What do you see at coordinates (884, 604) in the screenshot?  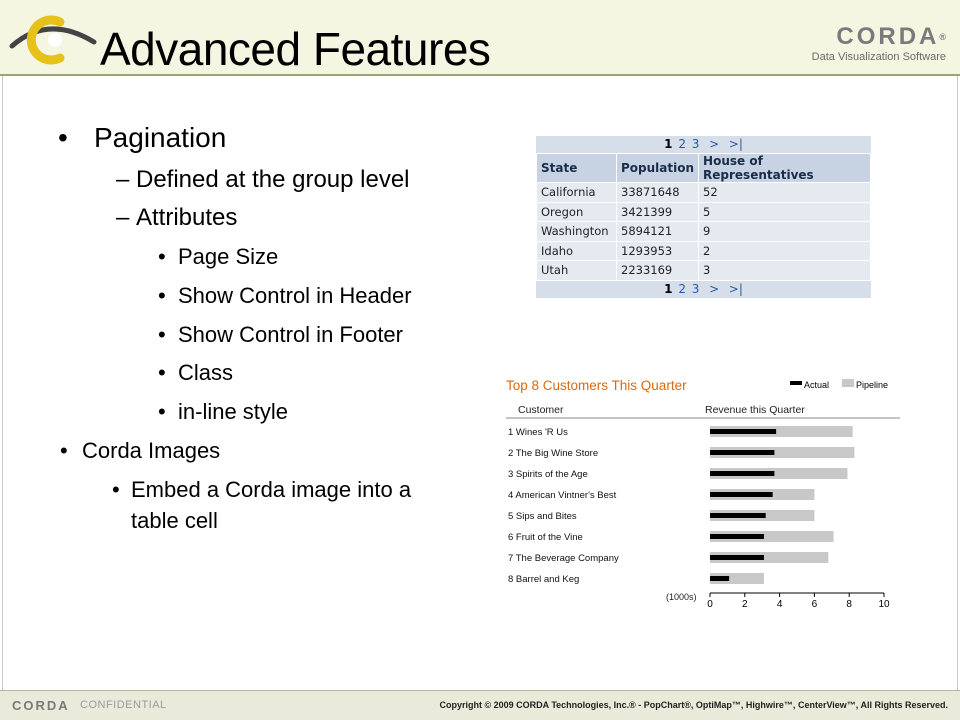 I see `x-tick-label: 10` at bounding box center [884, 604].